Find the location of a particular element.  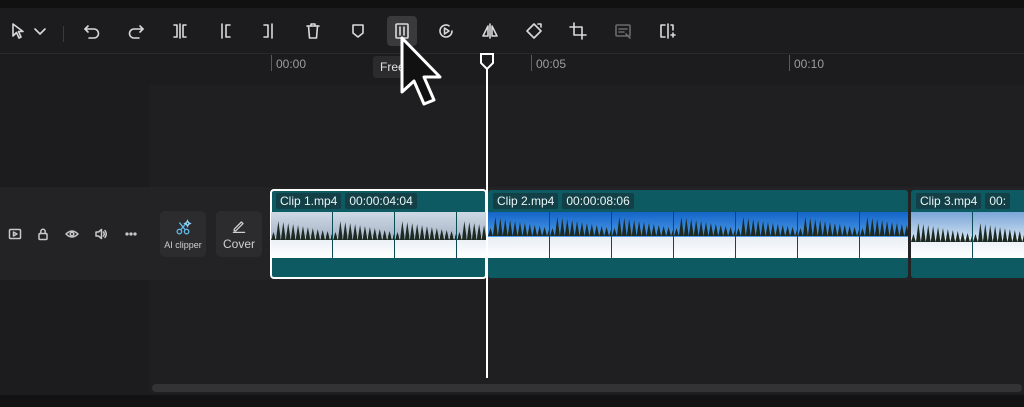

undo-button is located at coordinates (92, 31).